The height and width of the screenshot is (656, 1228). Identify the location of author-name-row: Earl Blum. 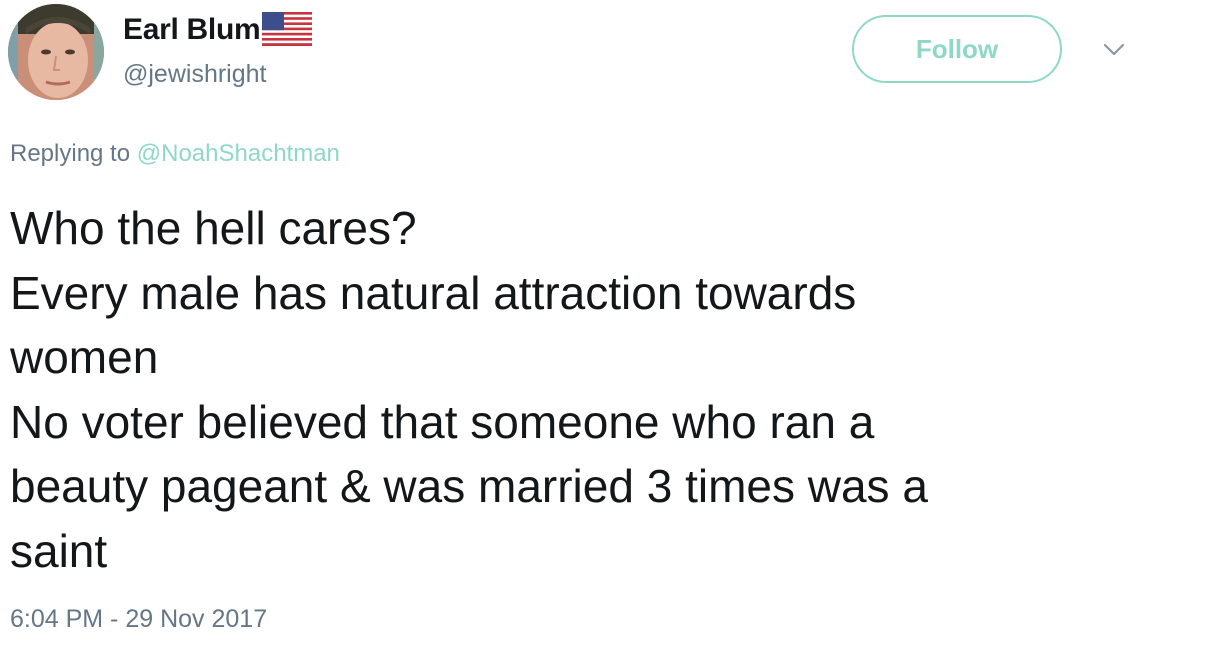
(218, 30).